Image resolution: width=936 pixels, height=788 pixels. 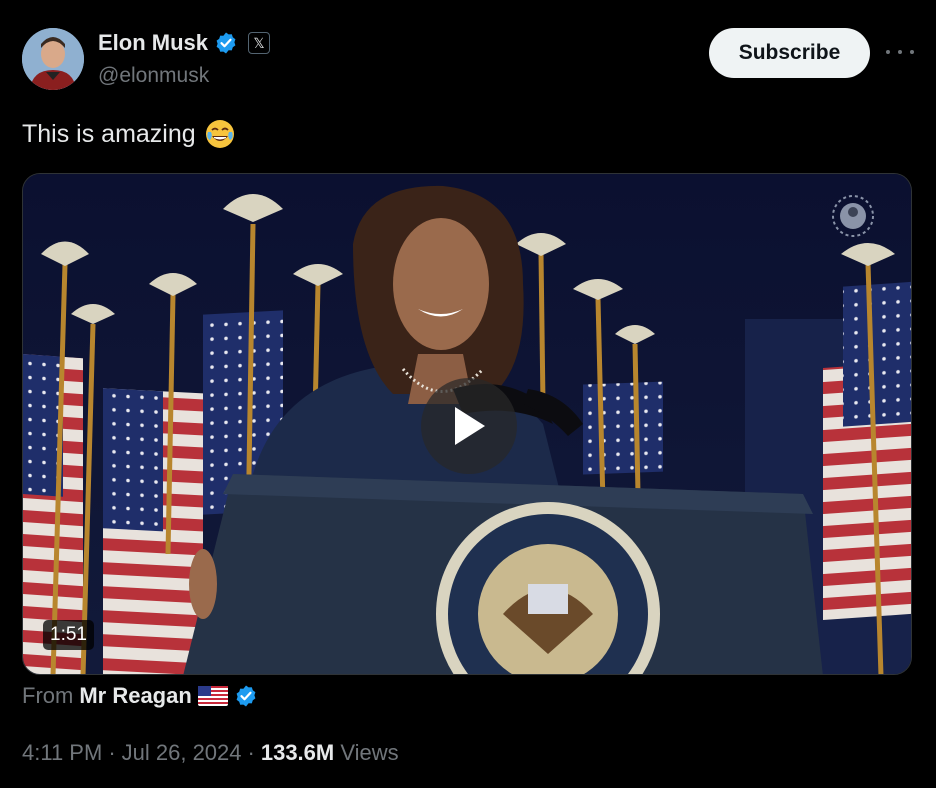 I want to click on play-button, so click(x=469, y=426).